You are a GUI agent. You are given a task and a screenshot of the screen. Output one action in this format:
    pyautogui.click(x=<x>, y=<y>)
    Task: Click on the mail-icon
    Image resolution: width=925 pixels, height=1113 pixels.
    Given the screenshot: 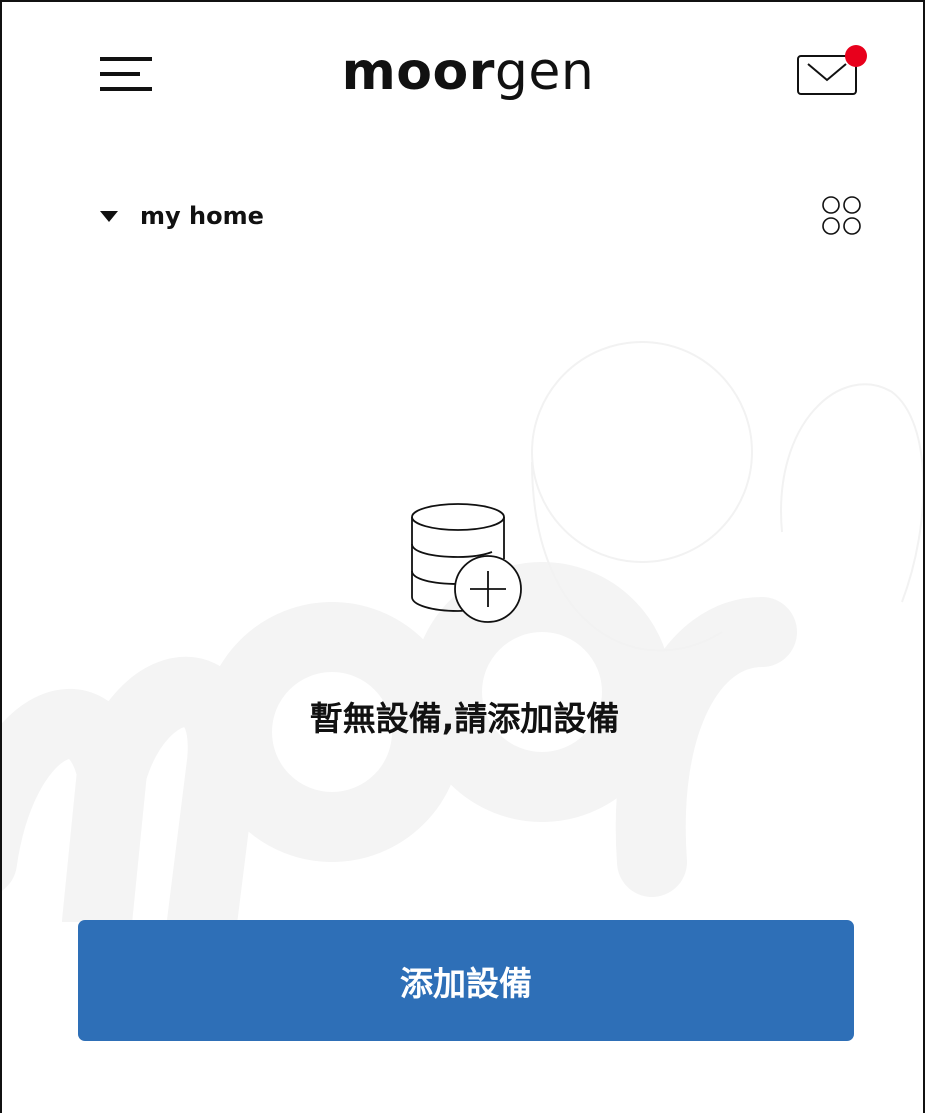 What is the action you would take?
    pyautogui.click(x=832, y=70)
    